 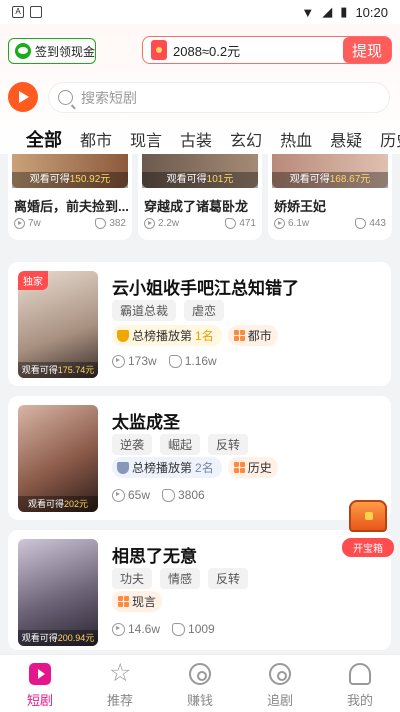 I want to click on grid-title: 穿越成了诸葛卧龙, so click(x=196, y=206).